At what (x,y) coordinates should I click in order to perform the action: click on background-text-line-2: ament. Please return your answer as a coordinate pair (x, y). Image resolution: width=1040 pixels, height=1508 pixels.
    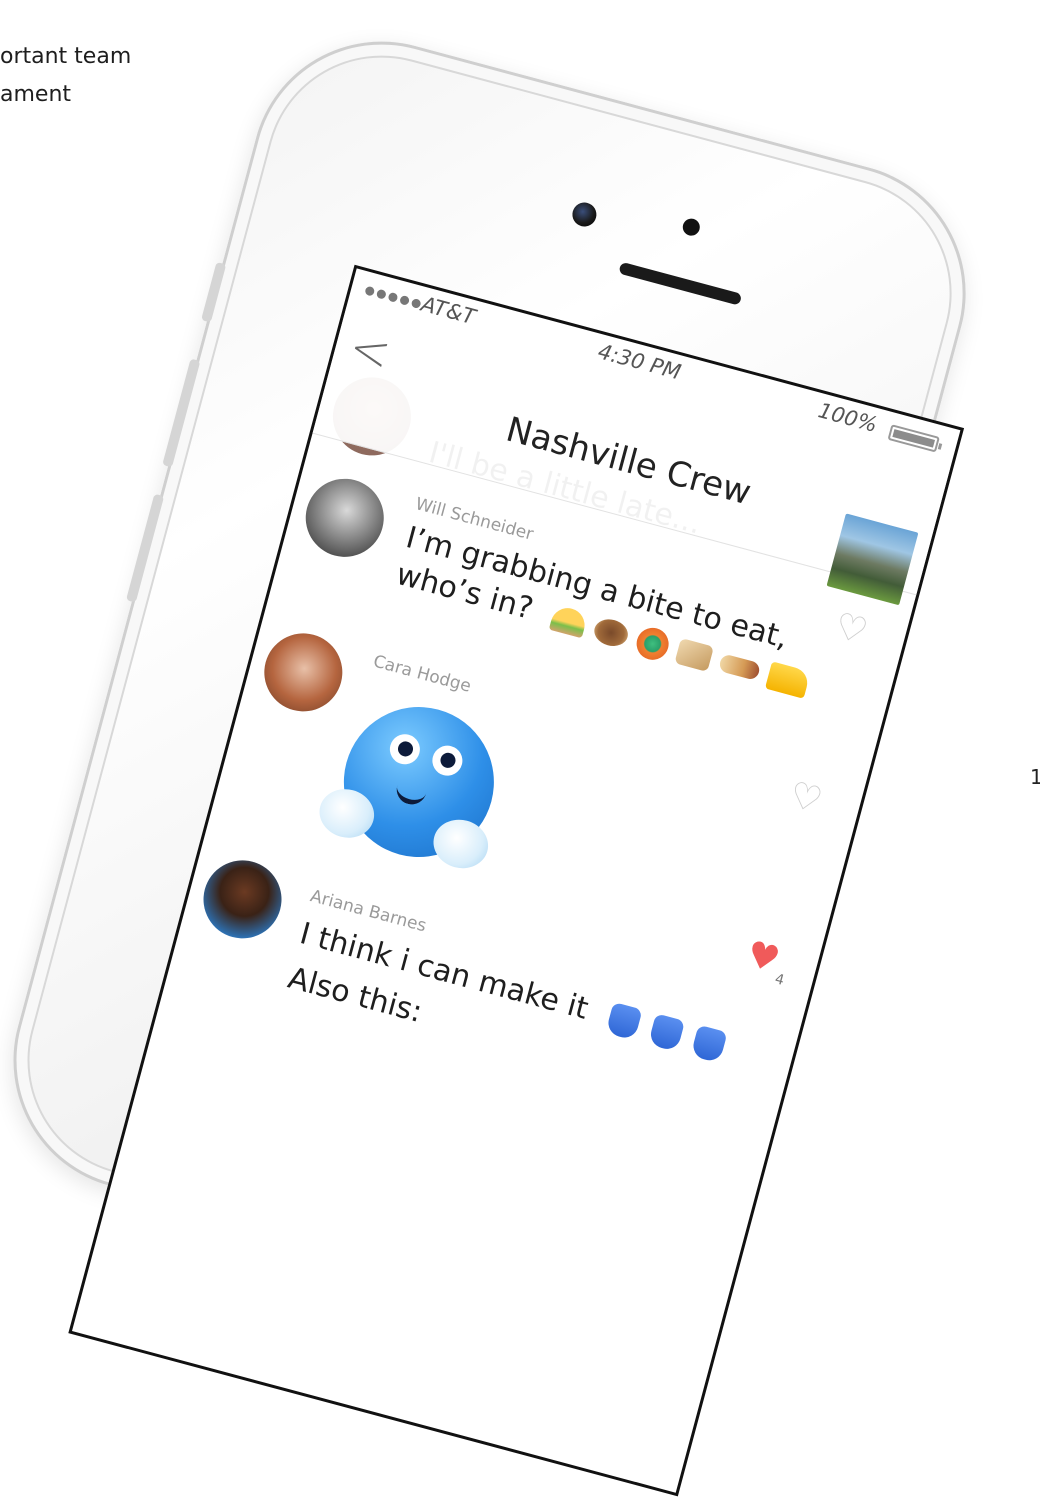
    Looking at the image, I should click on (36, 94).